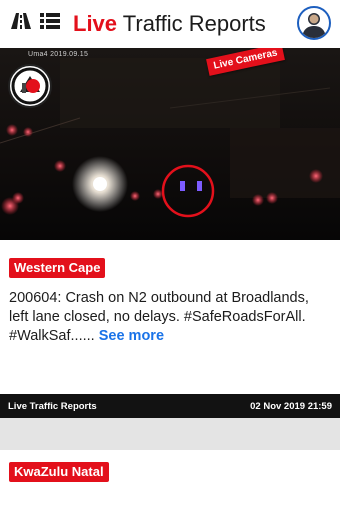 The width and height of the screenshot is (340, 532). Describe the element at coordinates (131, 336) in the screenshot. I see `see-more-link: See more` at that location.